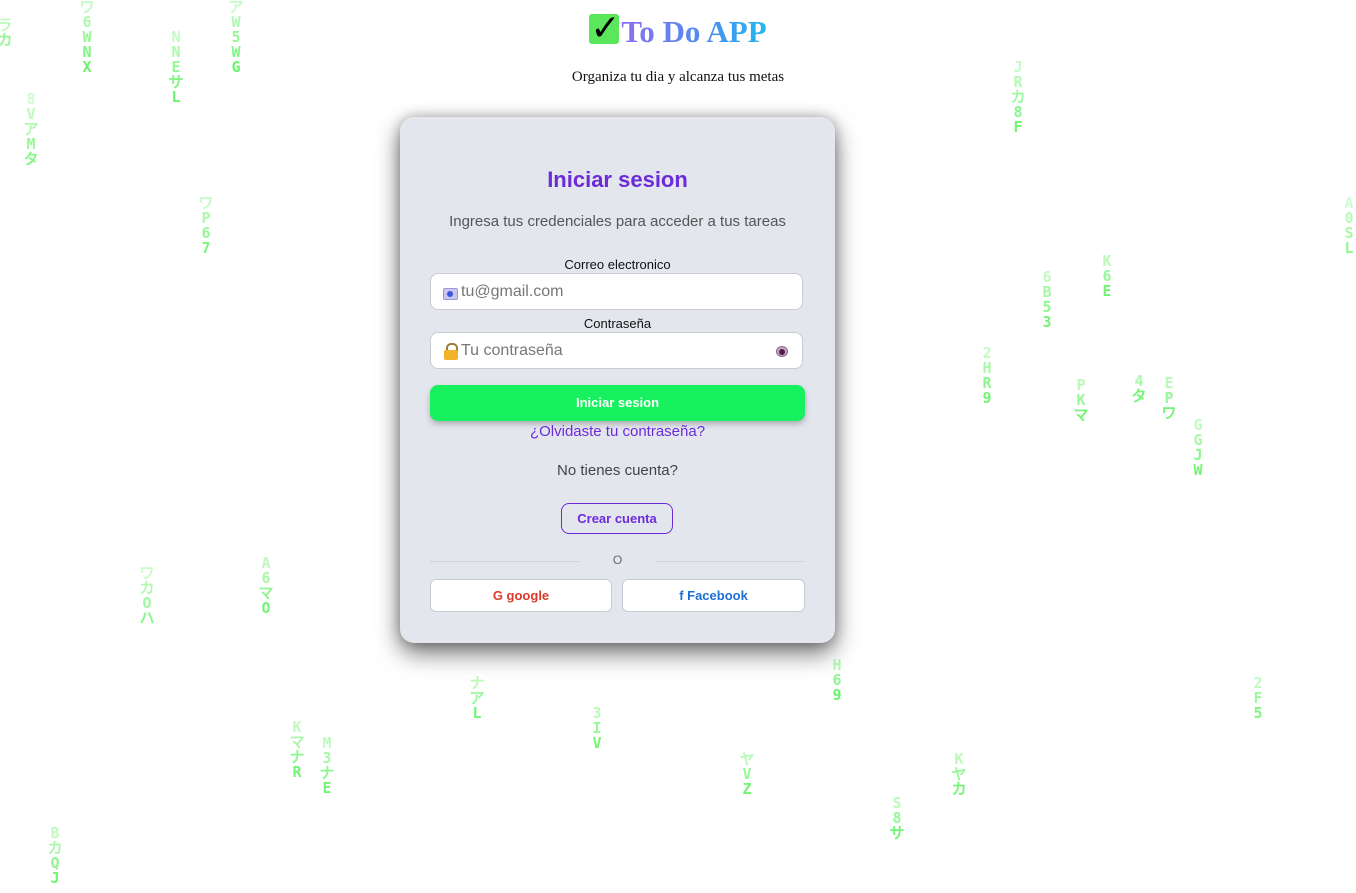  Describe the element at coordinates (747, 774) in the screenshot. I see `rain-column: ヤVZ` at that location.